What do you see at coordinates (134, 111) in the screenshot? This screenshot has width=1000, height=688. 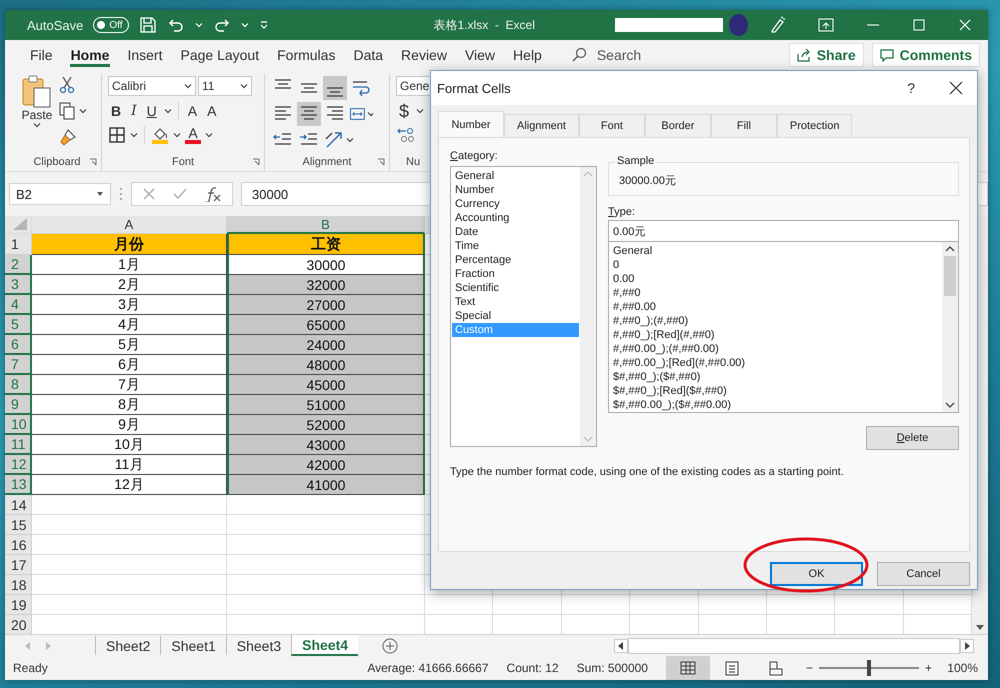 I see `italic-button: I` at bounding box center [134, 111].